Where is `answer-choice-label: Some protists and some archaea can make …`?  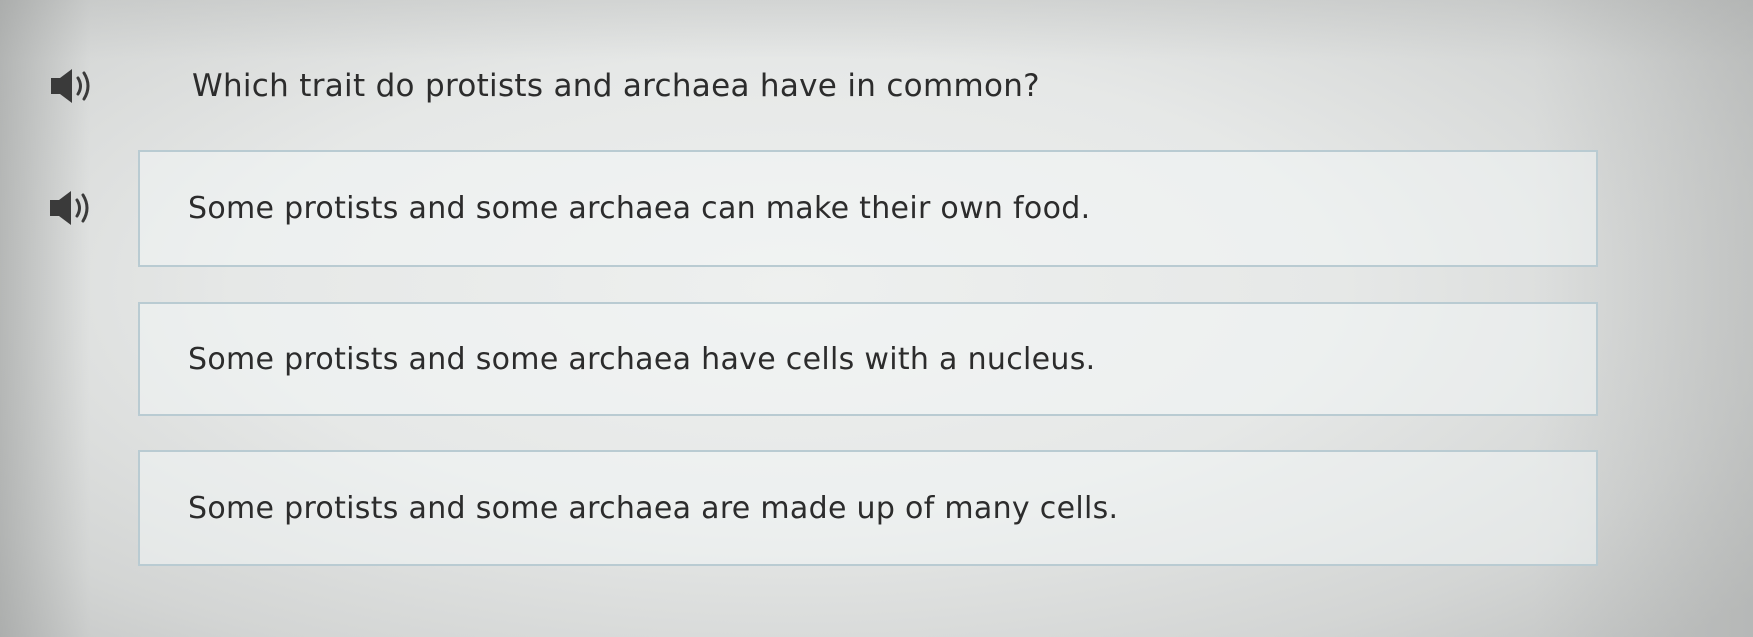 answer-choice-label: Some protists and some archaea can make … is located at coordinates (639, 208).